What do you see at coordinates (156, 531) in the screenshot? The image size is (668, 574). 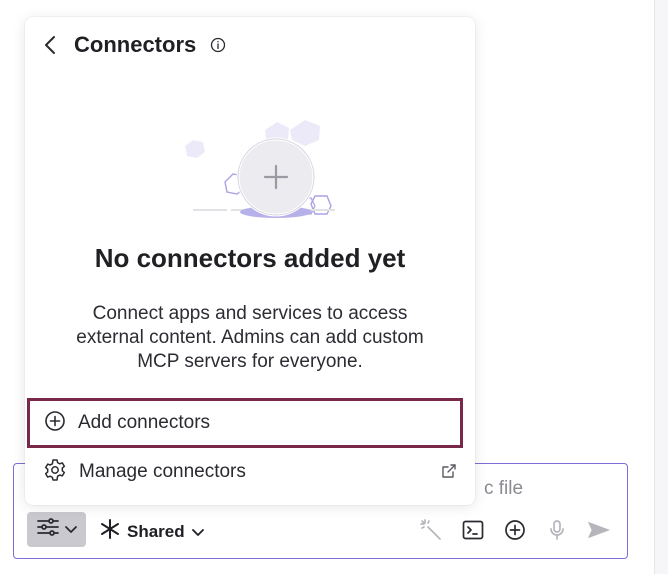 I see `visibility-label: Shared` at bounding box center [156, 531].